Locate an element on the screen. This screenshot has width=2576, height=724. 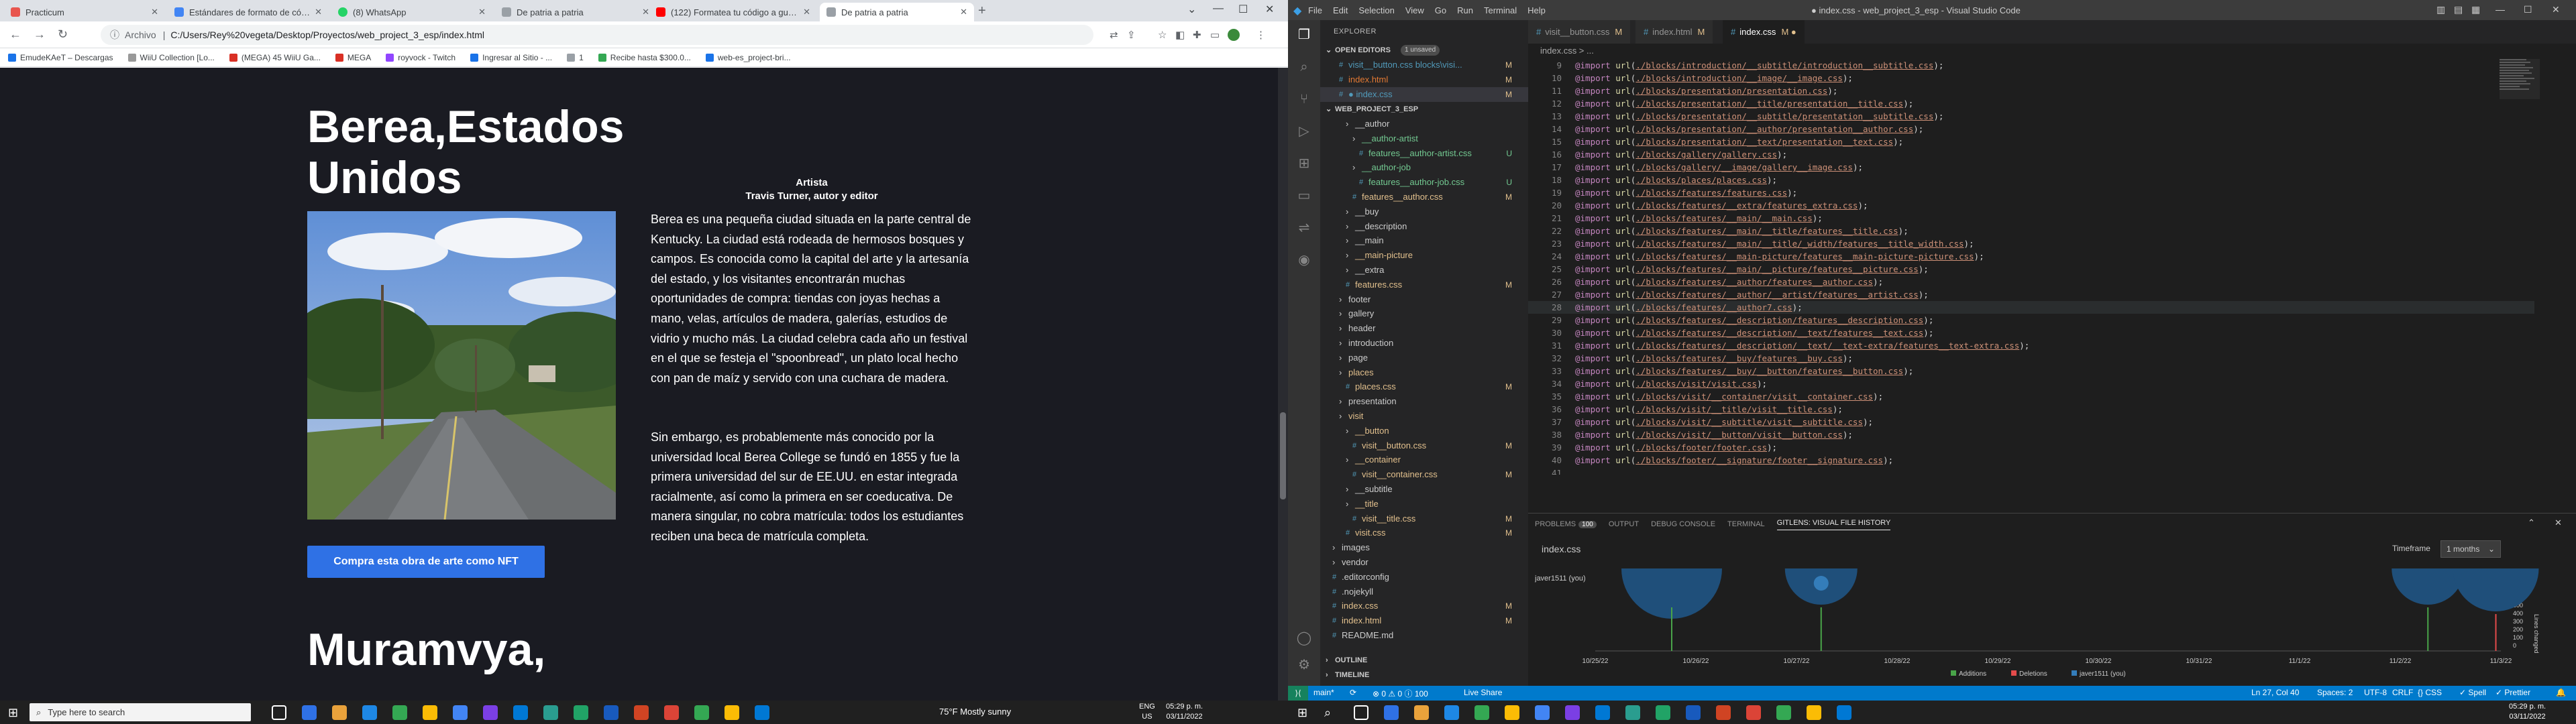
line-ending: CRLF is located at coordinates (2402, 693).